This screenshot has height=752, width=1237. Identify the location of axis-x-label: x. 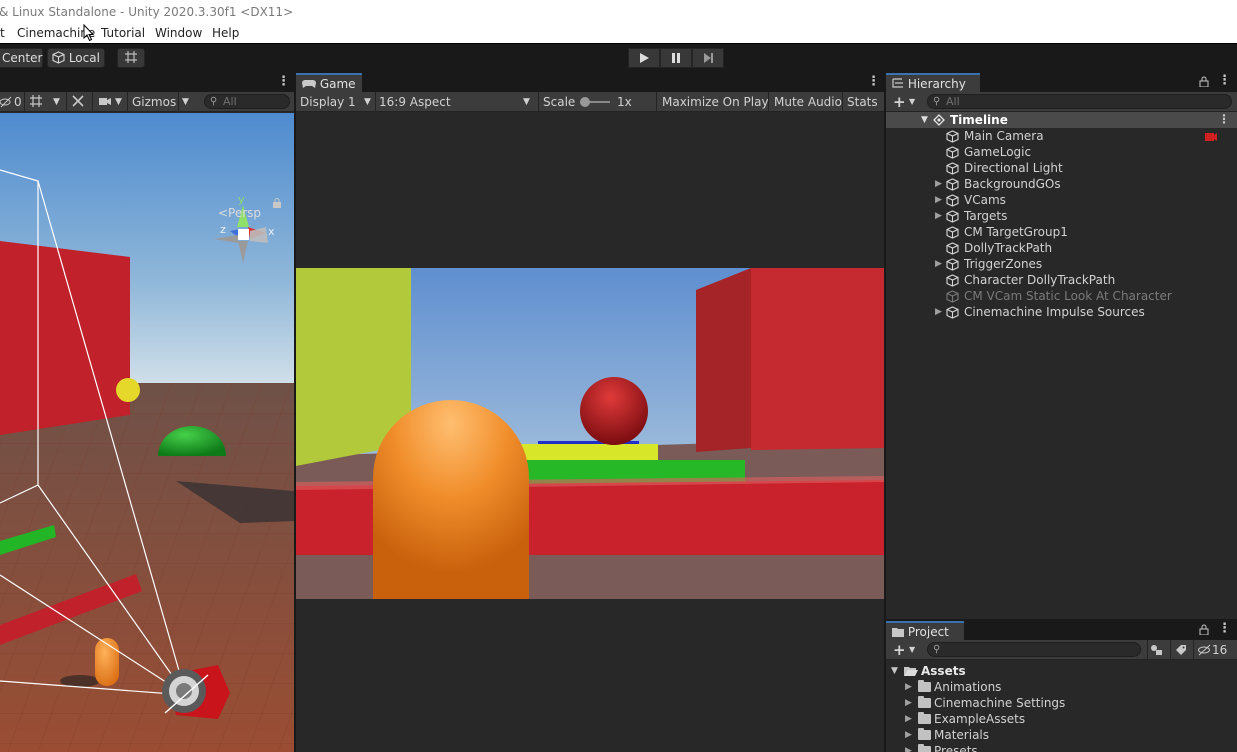
(271, 231).